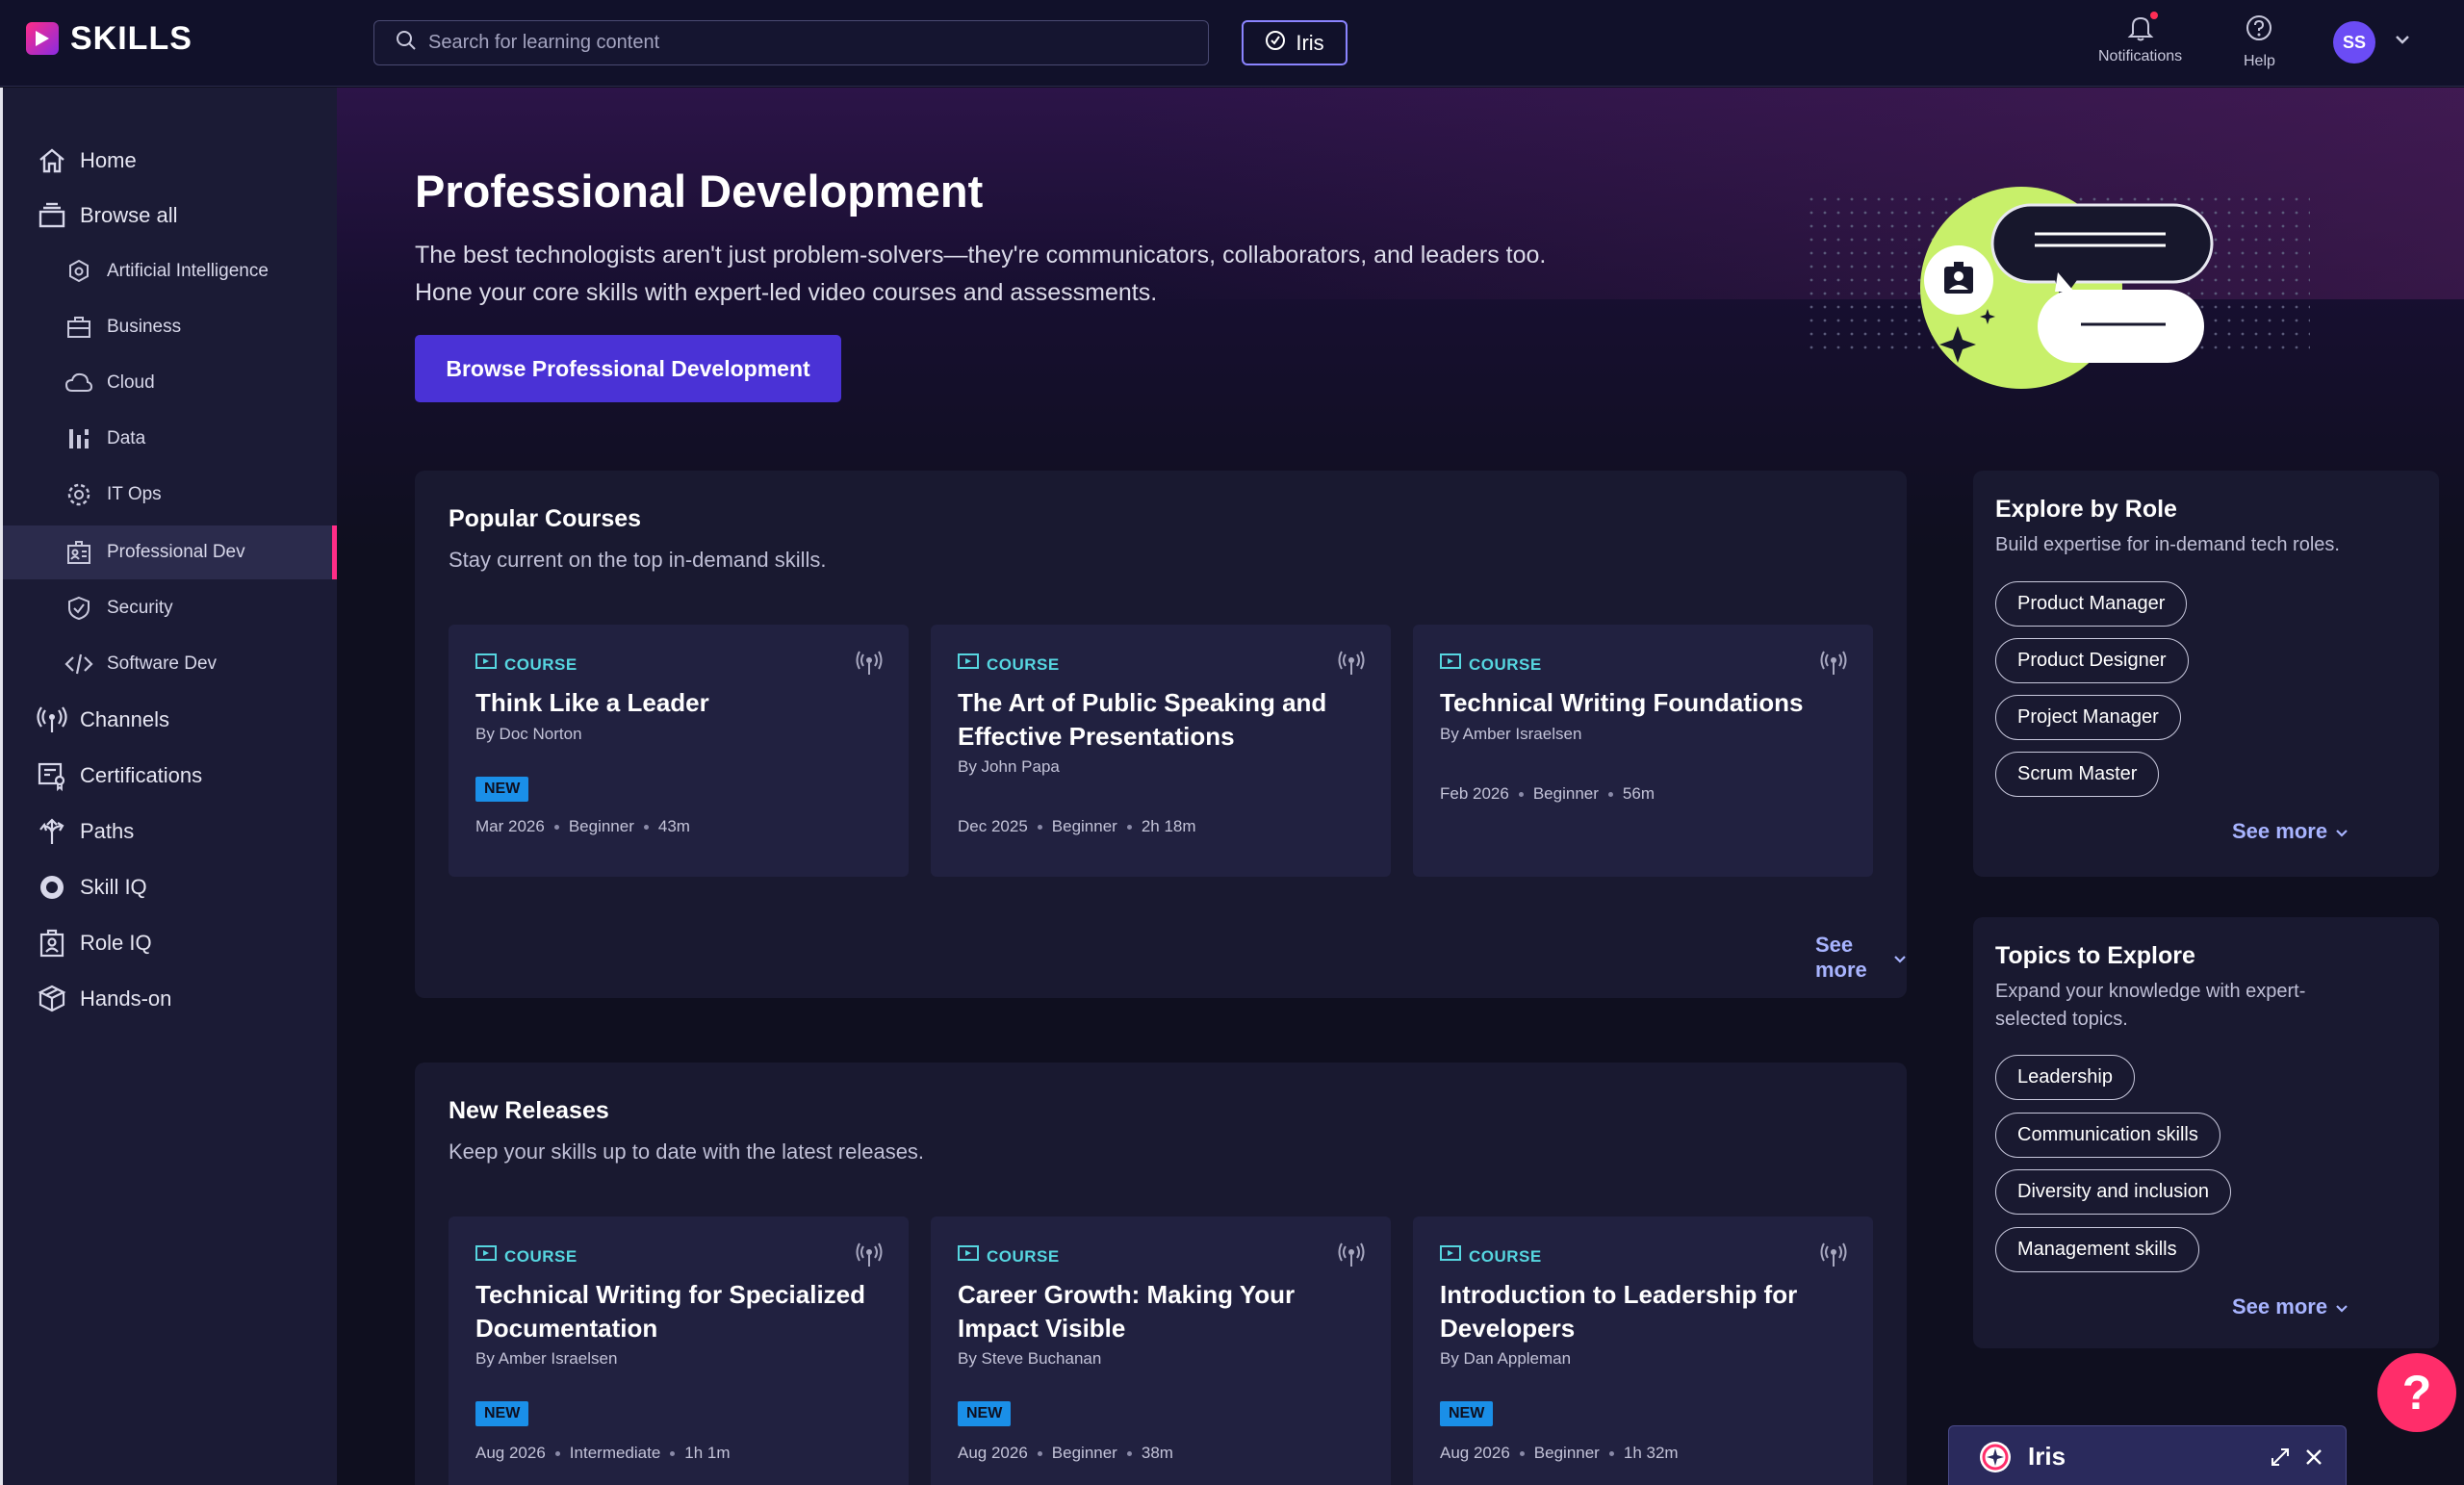  What do you see at coordinates (1506, 1358) in the screenshot?
I see `course-author: By Dan Appleman` at bounding box center [1506, 1358].